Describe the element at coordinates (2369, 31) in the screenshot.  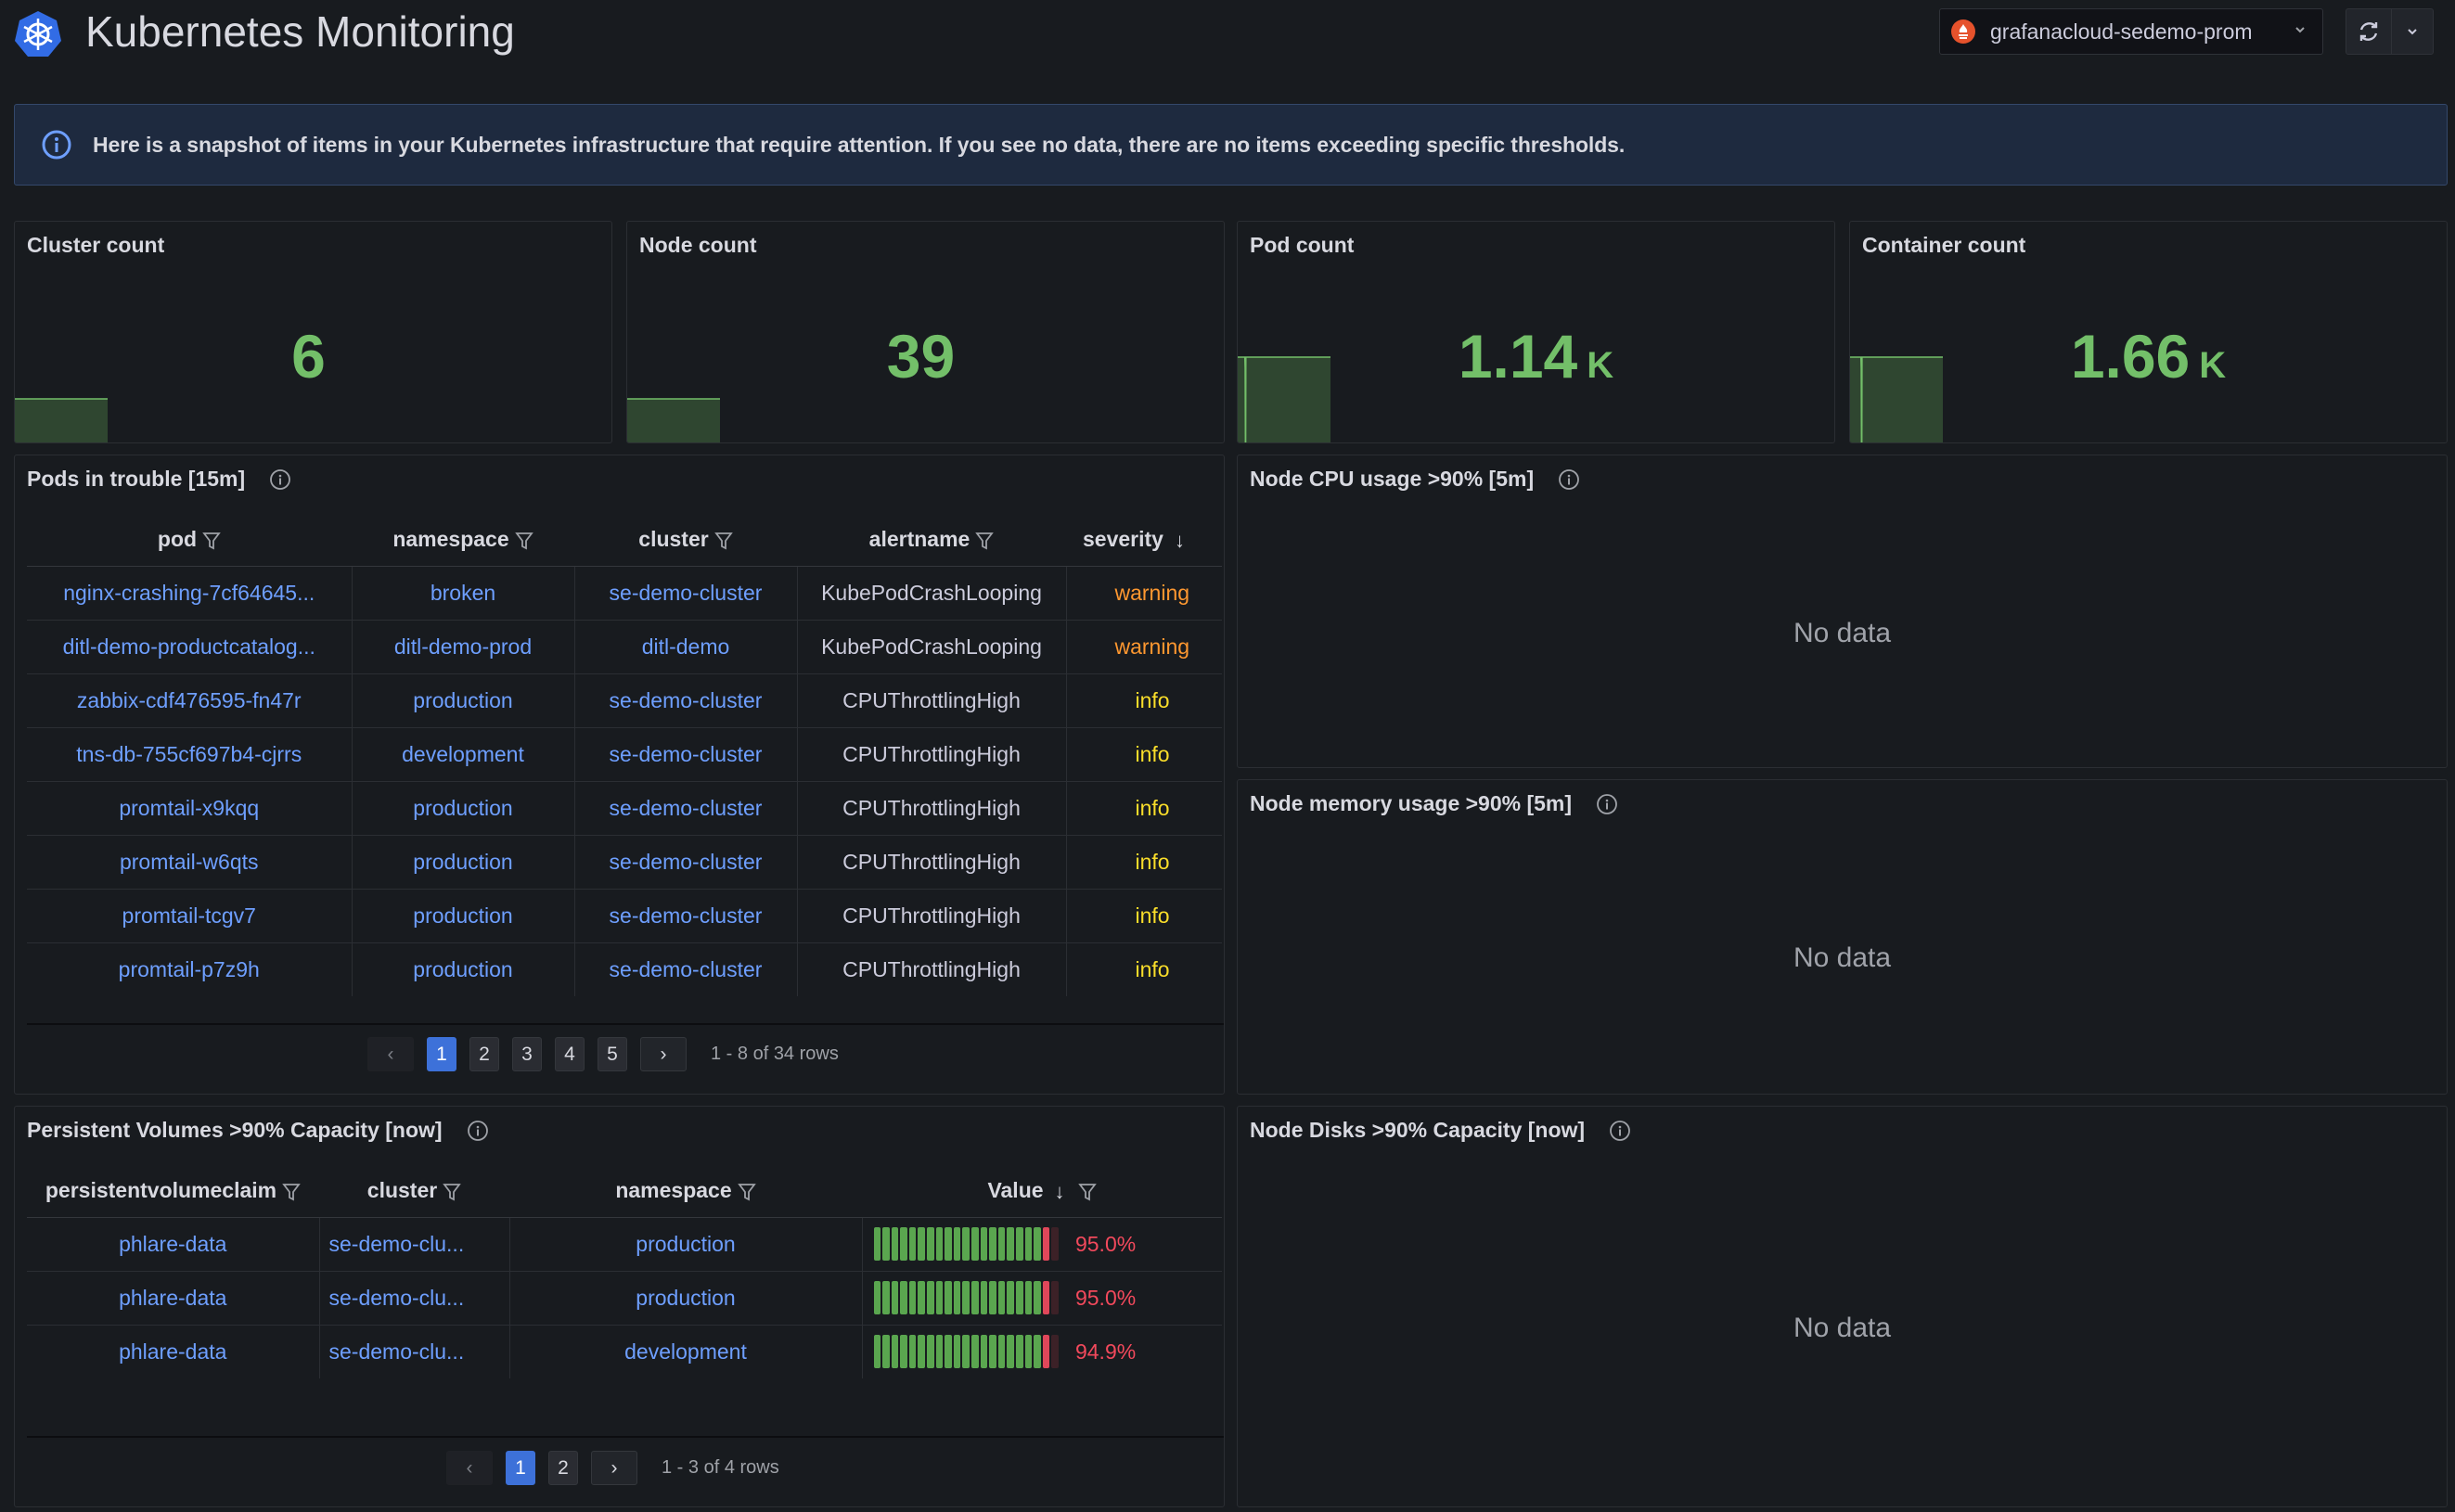
I see `refresh-button` at that location.